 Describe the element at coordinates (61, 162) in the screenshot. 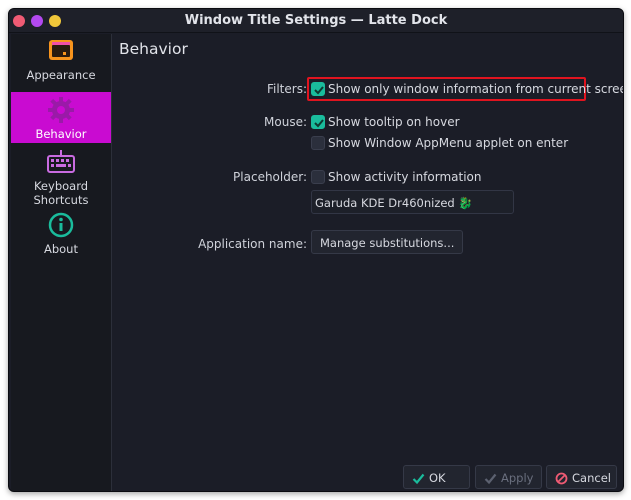

I see `keyboard-icon` at that location.